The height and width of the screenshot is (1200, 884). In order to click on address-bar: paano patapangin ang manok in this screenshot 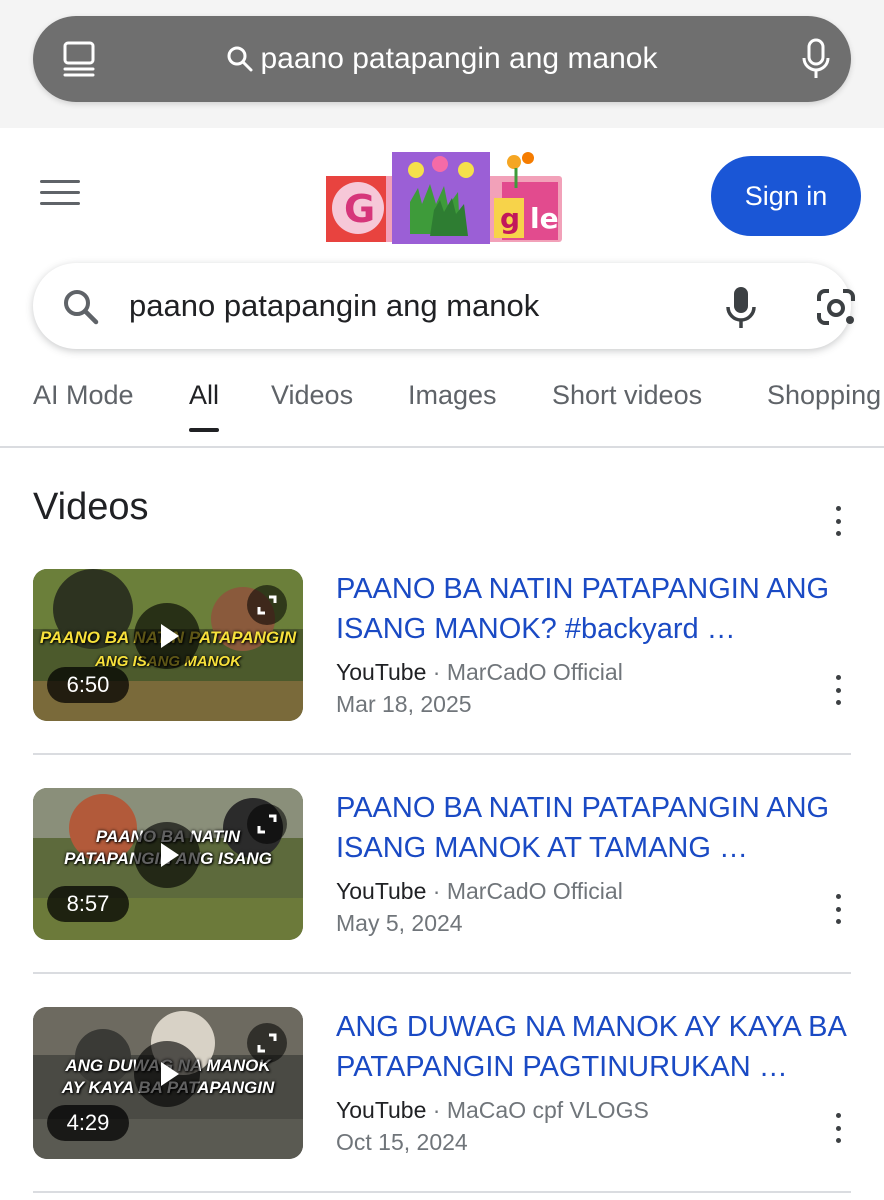, I will do `click(442, 59)`.